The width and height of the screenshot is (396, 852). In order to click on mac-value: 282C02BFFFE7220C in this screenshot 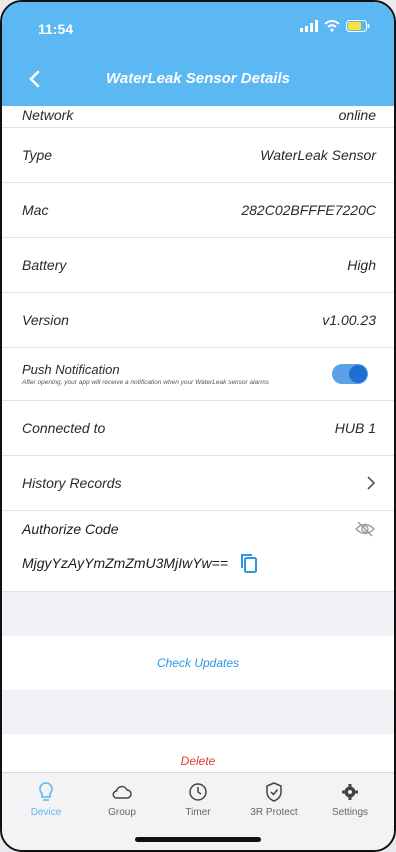, I will do `click(308, 210)`.